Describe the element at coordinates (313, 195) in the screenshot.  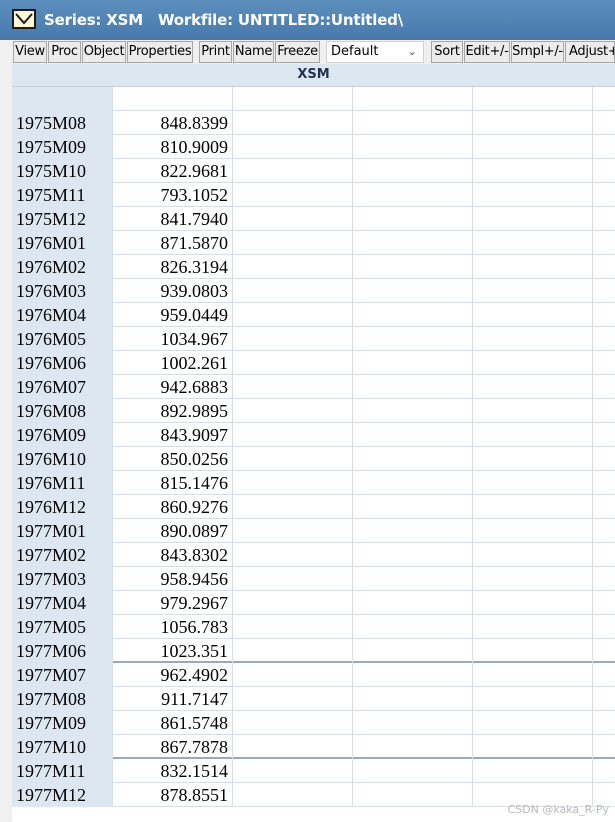
I see `table-row: 1975M11 793.1052` at that location.